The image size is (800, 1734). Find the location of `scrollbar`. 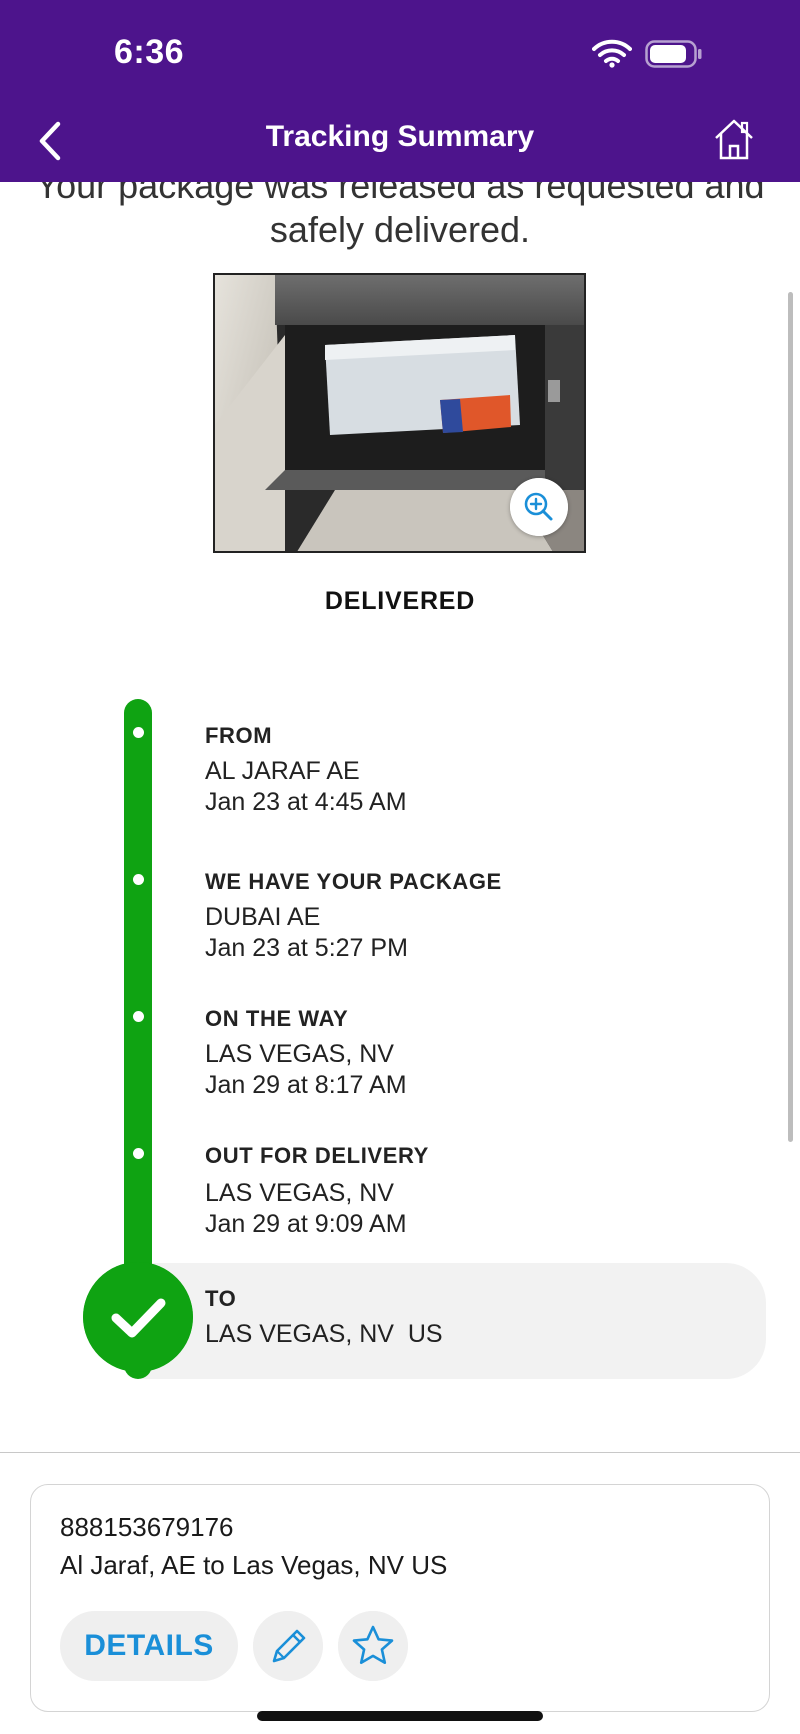

scrollbar is located at coordinates (790, 717).